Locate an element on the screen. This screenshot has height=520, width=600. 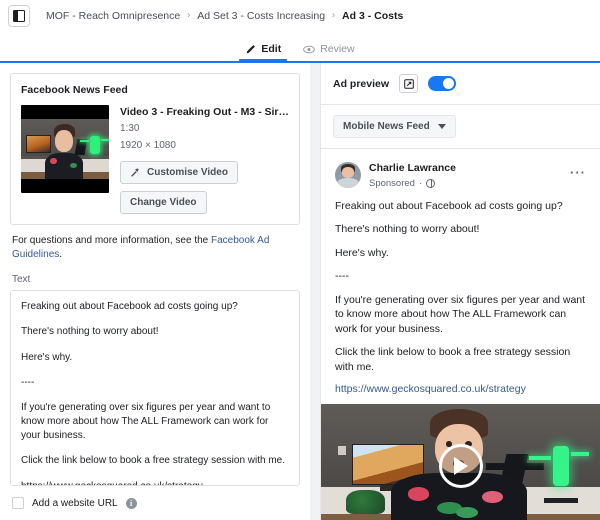
customise-video-button: Customise Video is located at coordinates (179, 173).